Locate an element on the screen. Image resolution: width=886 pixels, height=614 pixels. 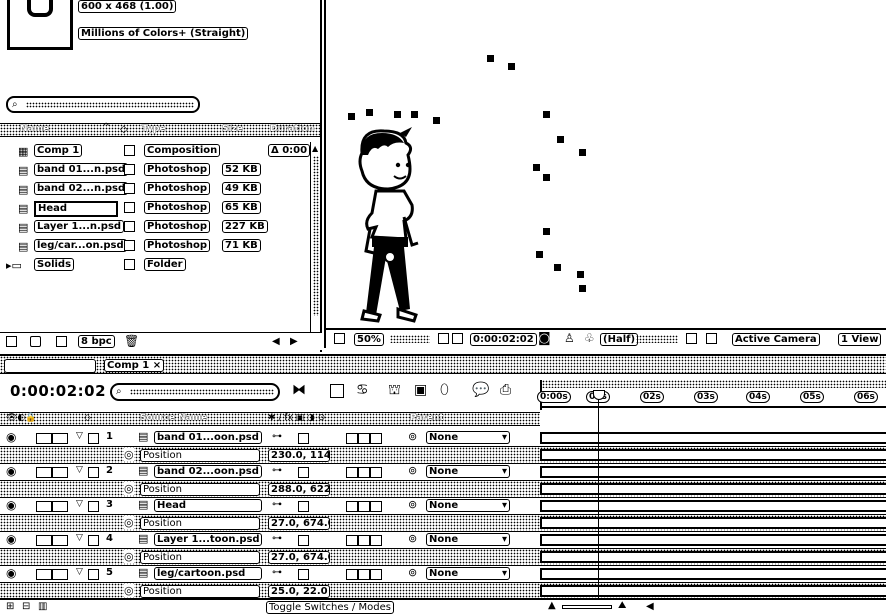
toggle-switches-modes-button: Toggle Switches / Modes is located at coordinates (330, 607).